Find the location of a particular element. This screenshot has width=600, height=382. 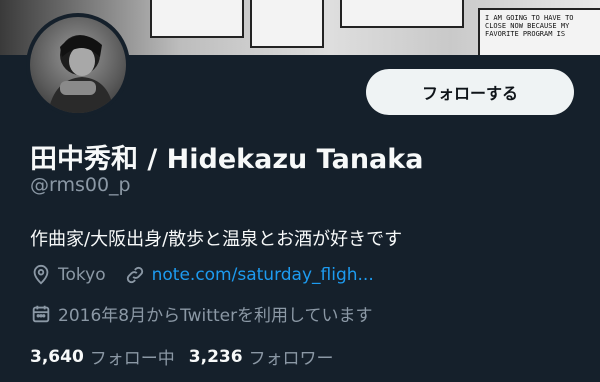

profile-location: Tokyo is located at coordinates (82, 275).